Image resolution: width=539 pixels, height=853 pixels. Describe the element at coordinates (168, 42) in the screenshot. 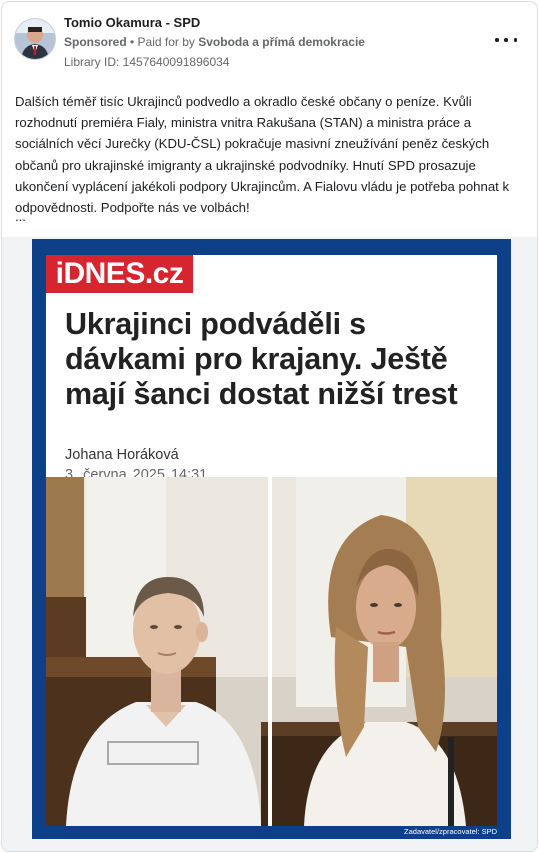

I see `paid-for-label: Paid for by` at that location.